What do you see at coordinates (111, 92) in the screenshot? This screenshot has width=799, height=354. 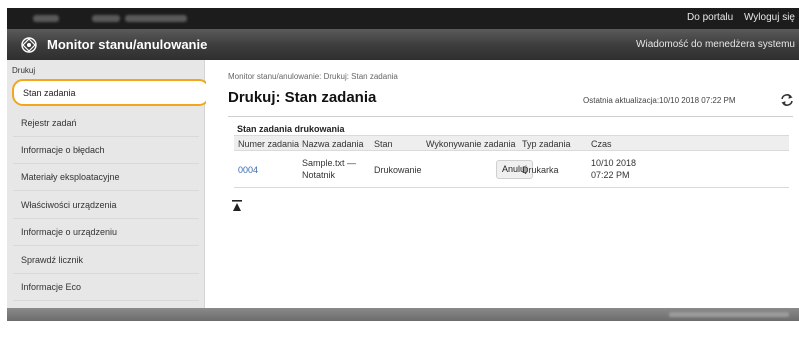 I see `sidebar-item-job-status: Stan zadania` at bounding box center [111, 92].